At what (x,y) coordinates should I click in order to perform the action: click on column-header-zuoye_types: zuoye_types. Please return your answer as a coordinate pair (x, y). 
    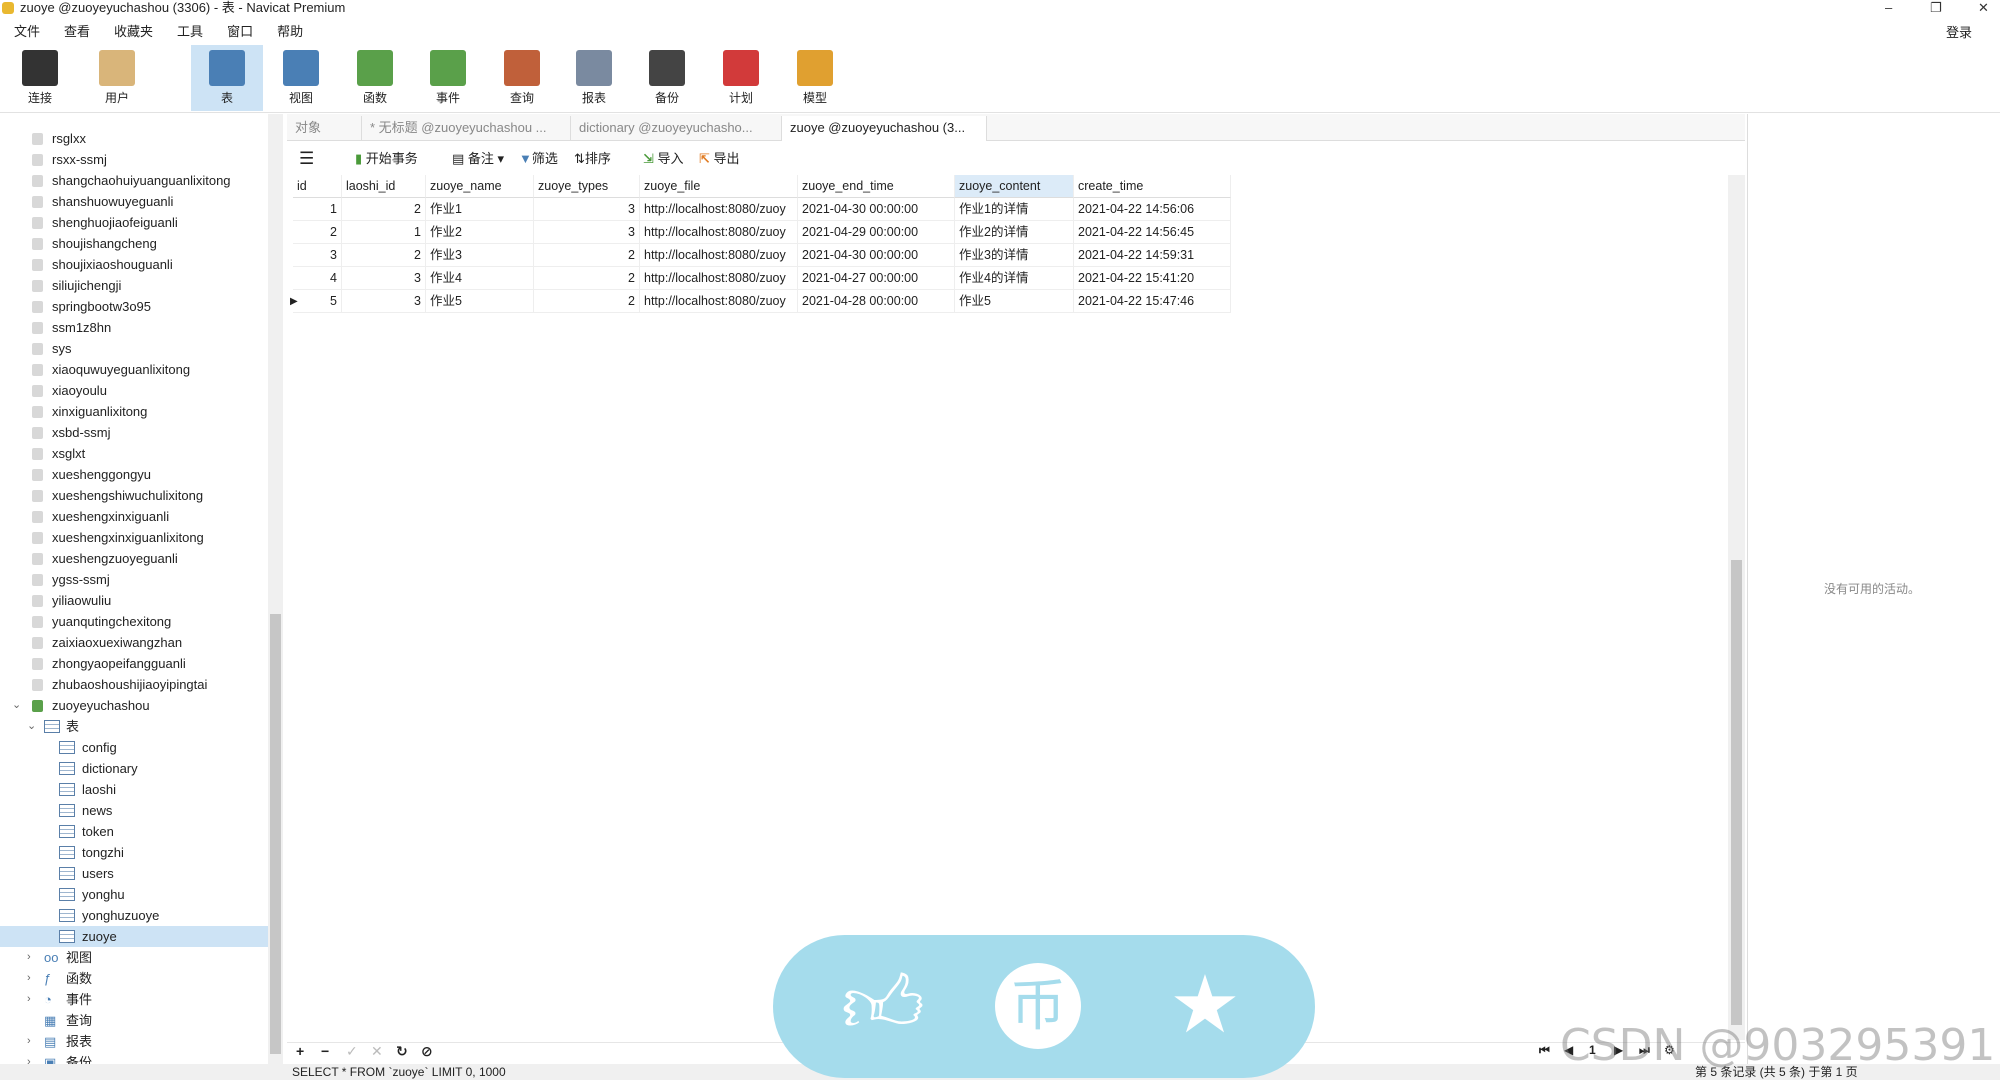
    Looking at the image, I should click on (587, 186).